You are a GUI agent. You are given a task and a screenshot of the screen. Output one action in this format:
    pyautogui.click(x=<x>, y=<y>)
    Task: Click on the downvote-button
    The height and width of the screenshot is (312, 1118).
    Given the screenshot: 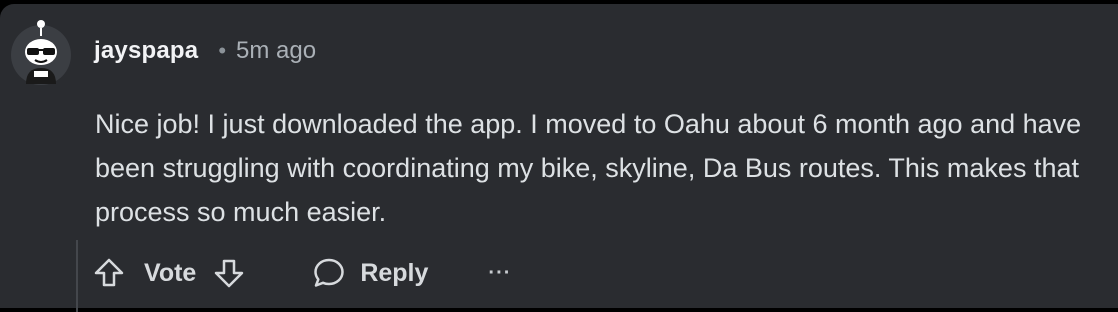 What is the action you would take?
    pyautogui.click(x=229, y=273)
    